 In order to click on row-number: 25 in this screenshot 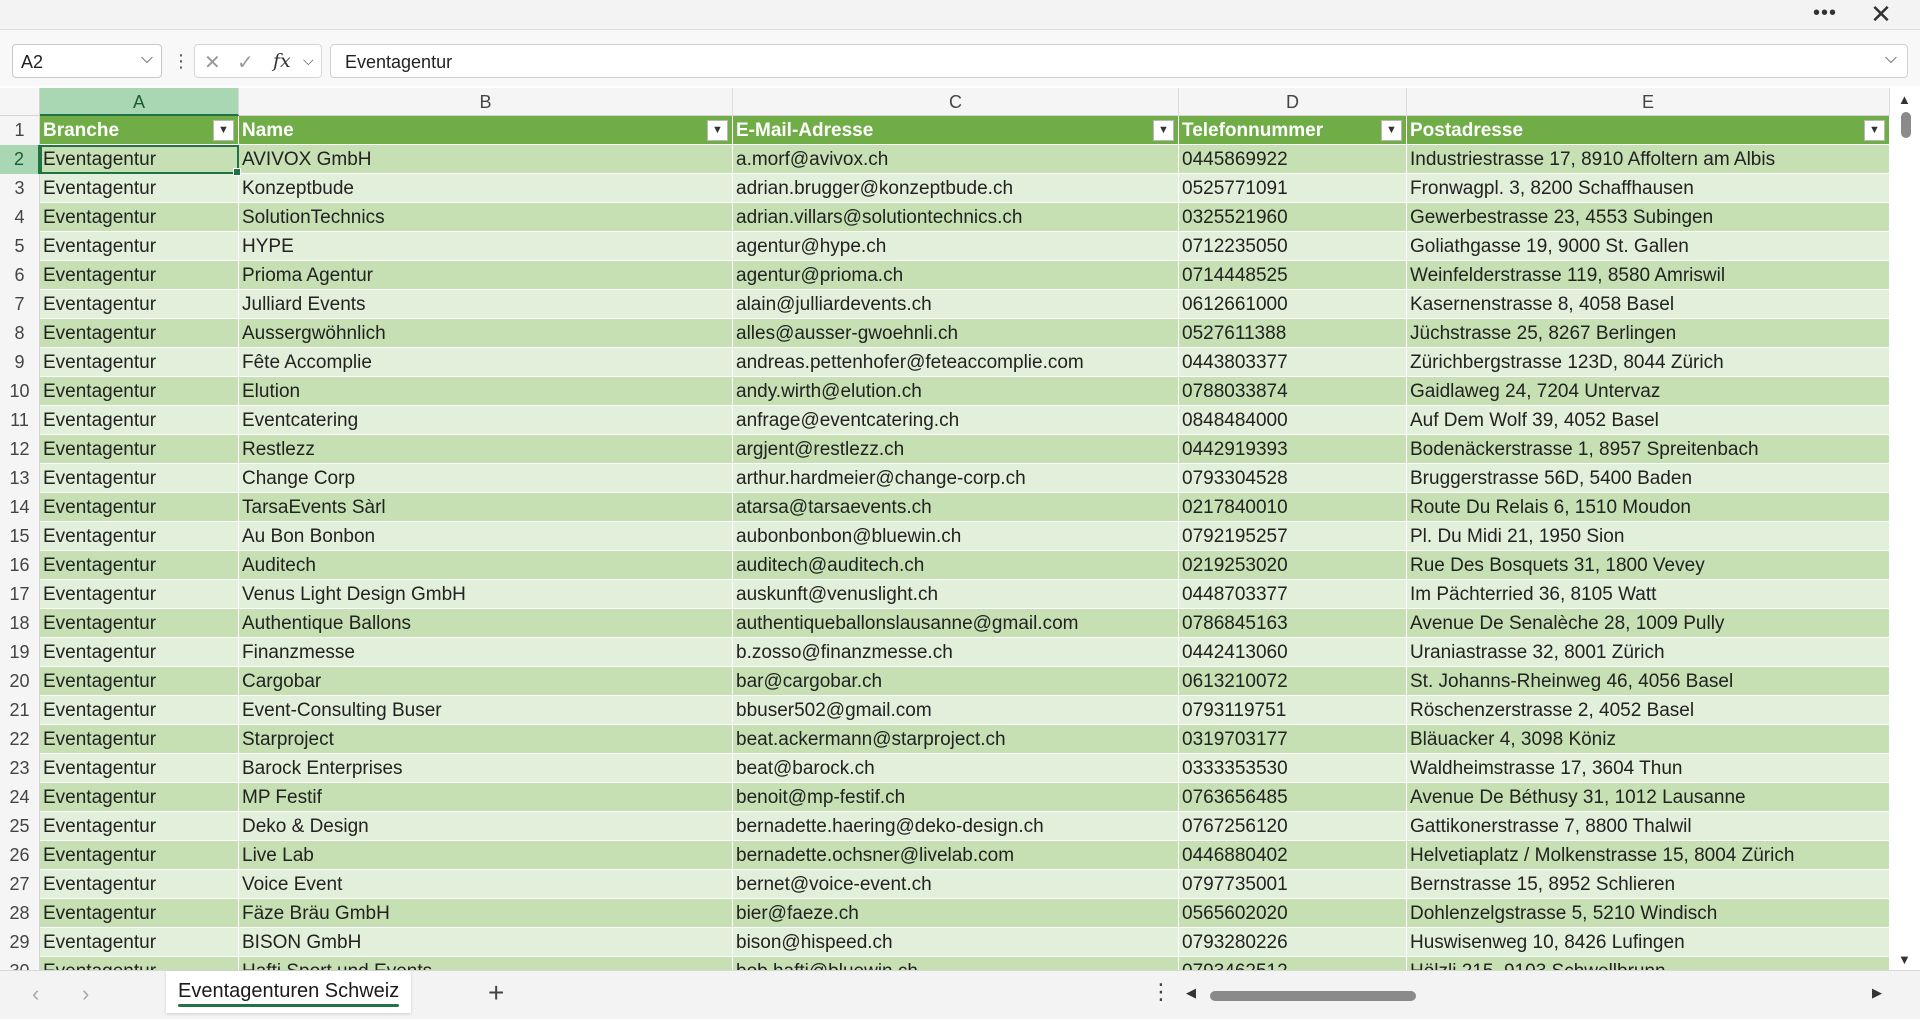, I will do `click(20, 826)`.